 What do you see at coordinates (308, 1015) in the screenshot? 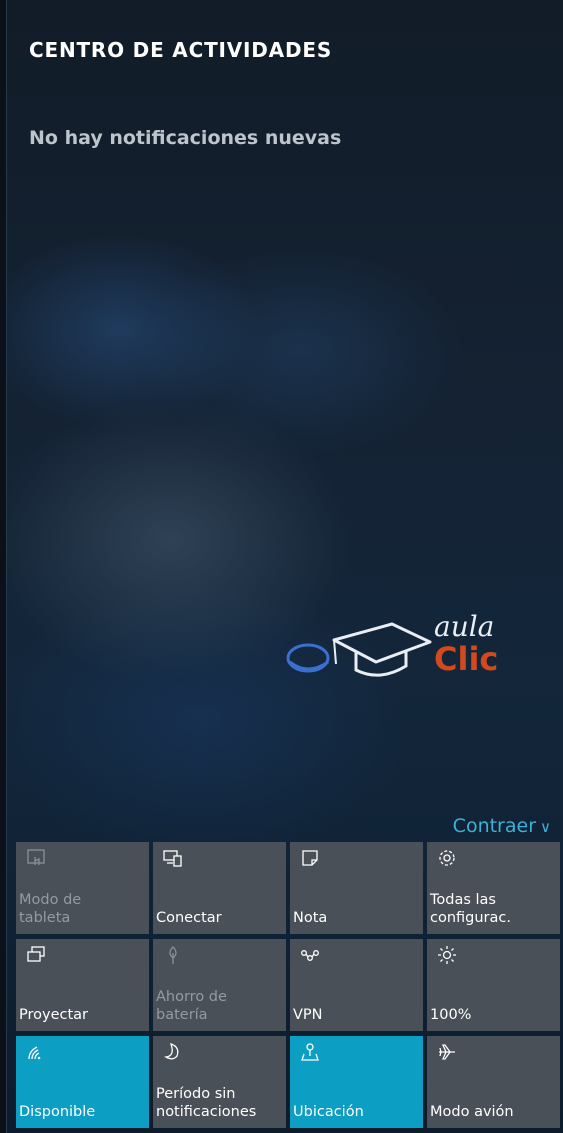
I see `quick-action-label: VPN` at bounding box center [308, 1015].